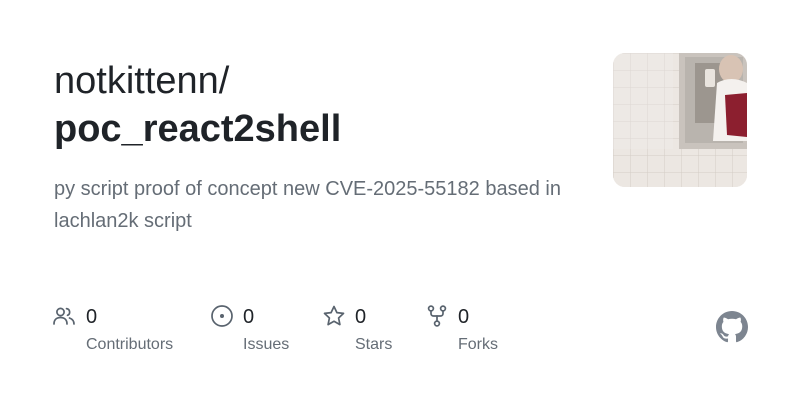 The height and width of the screenshot is (400, 800). I want to click on avatar, so click(680, 120).